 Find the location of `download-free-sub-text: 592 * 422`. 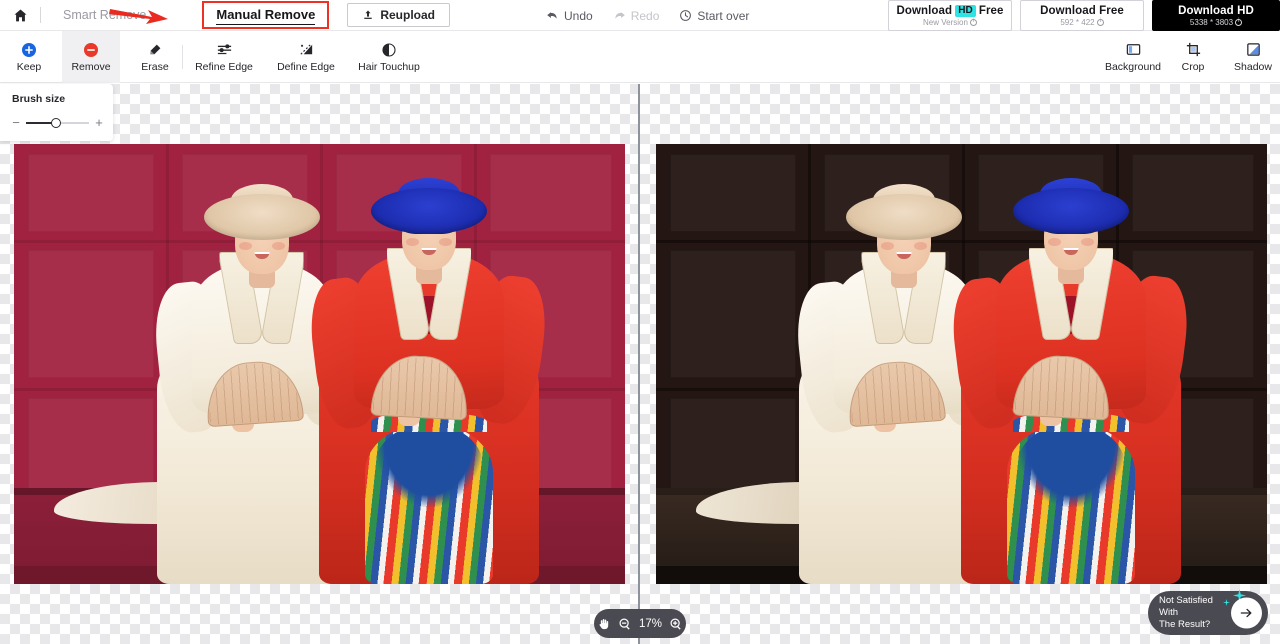

download-free-sub-text: 592 * 422 is located at coordinates (1077, 22).